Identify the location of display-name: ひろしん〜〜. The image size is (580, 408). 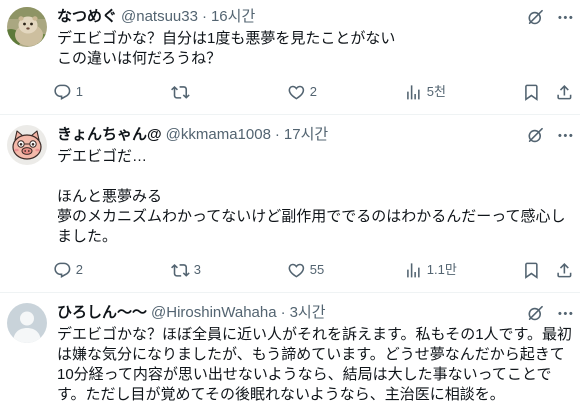
(102, 312).